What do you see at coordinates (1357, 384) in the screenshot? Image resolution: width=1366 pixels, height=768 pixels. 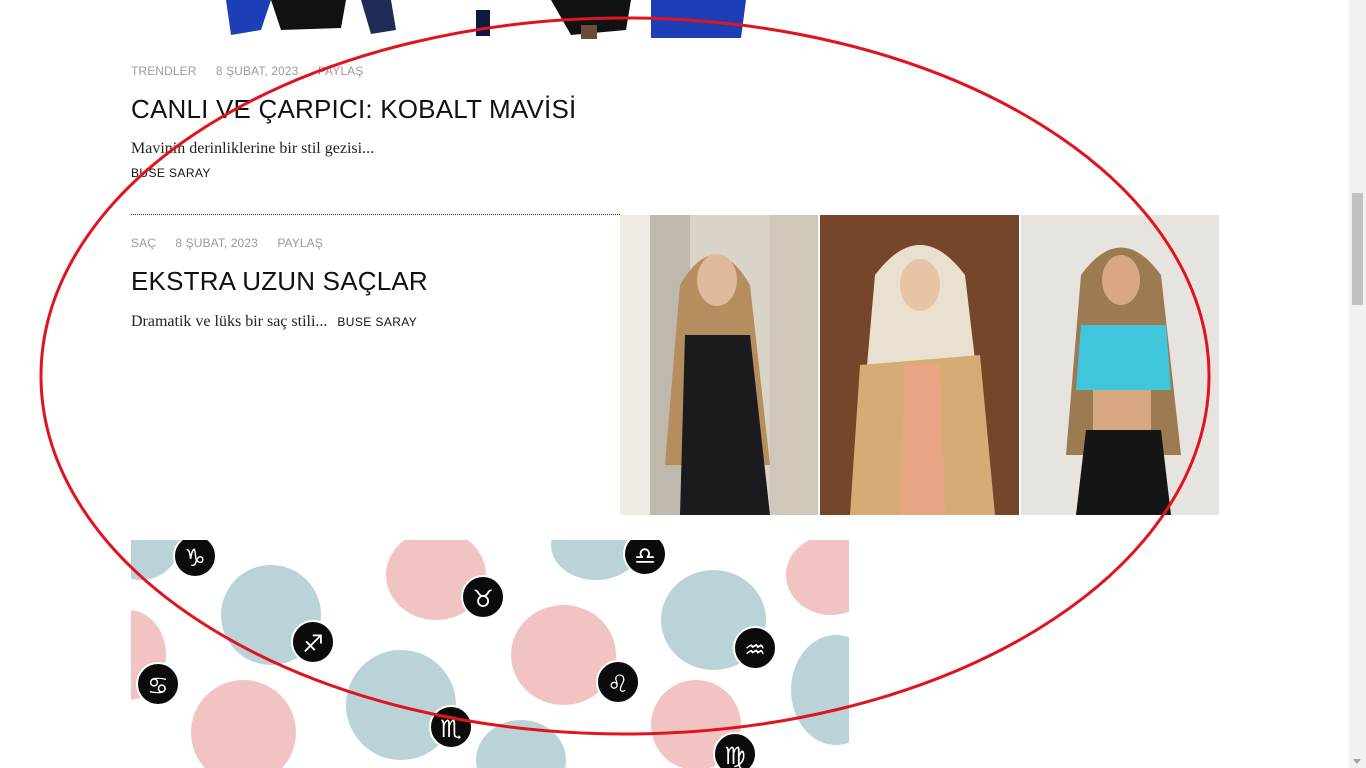 I see `vertical-scrollbar` at bounding box center [1357, 384].